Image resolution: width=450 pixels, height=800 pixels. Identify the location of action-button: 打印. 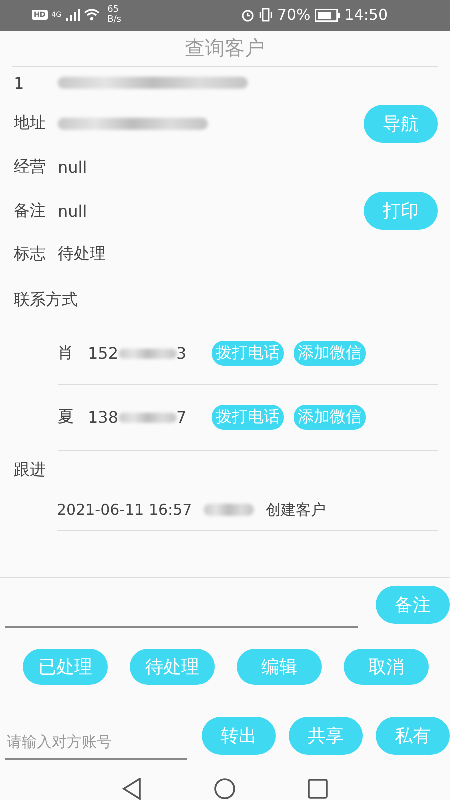
(401, 211).